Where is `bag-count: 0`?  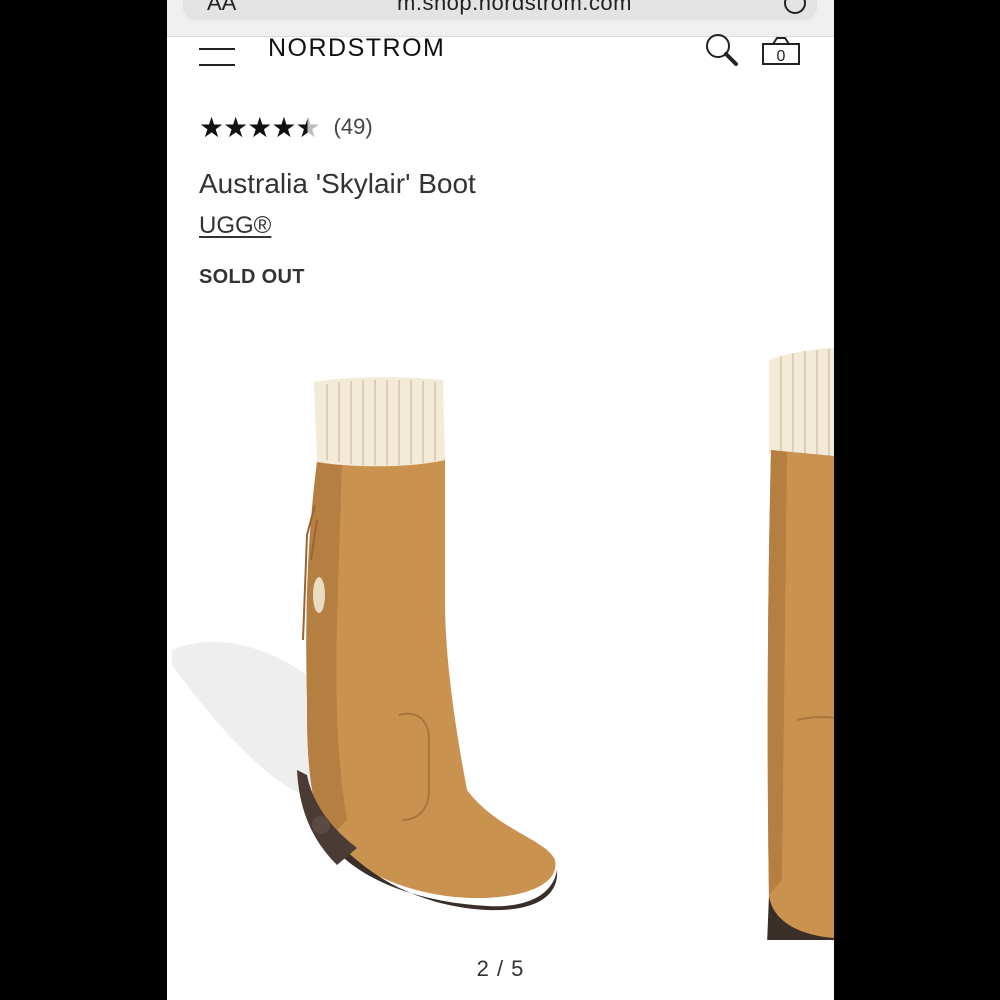
bag-count: 0 is located at coordinates (781, 56).